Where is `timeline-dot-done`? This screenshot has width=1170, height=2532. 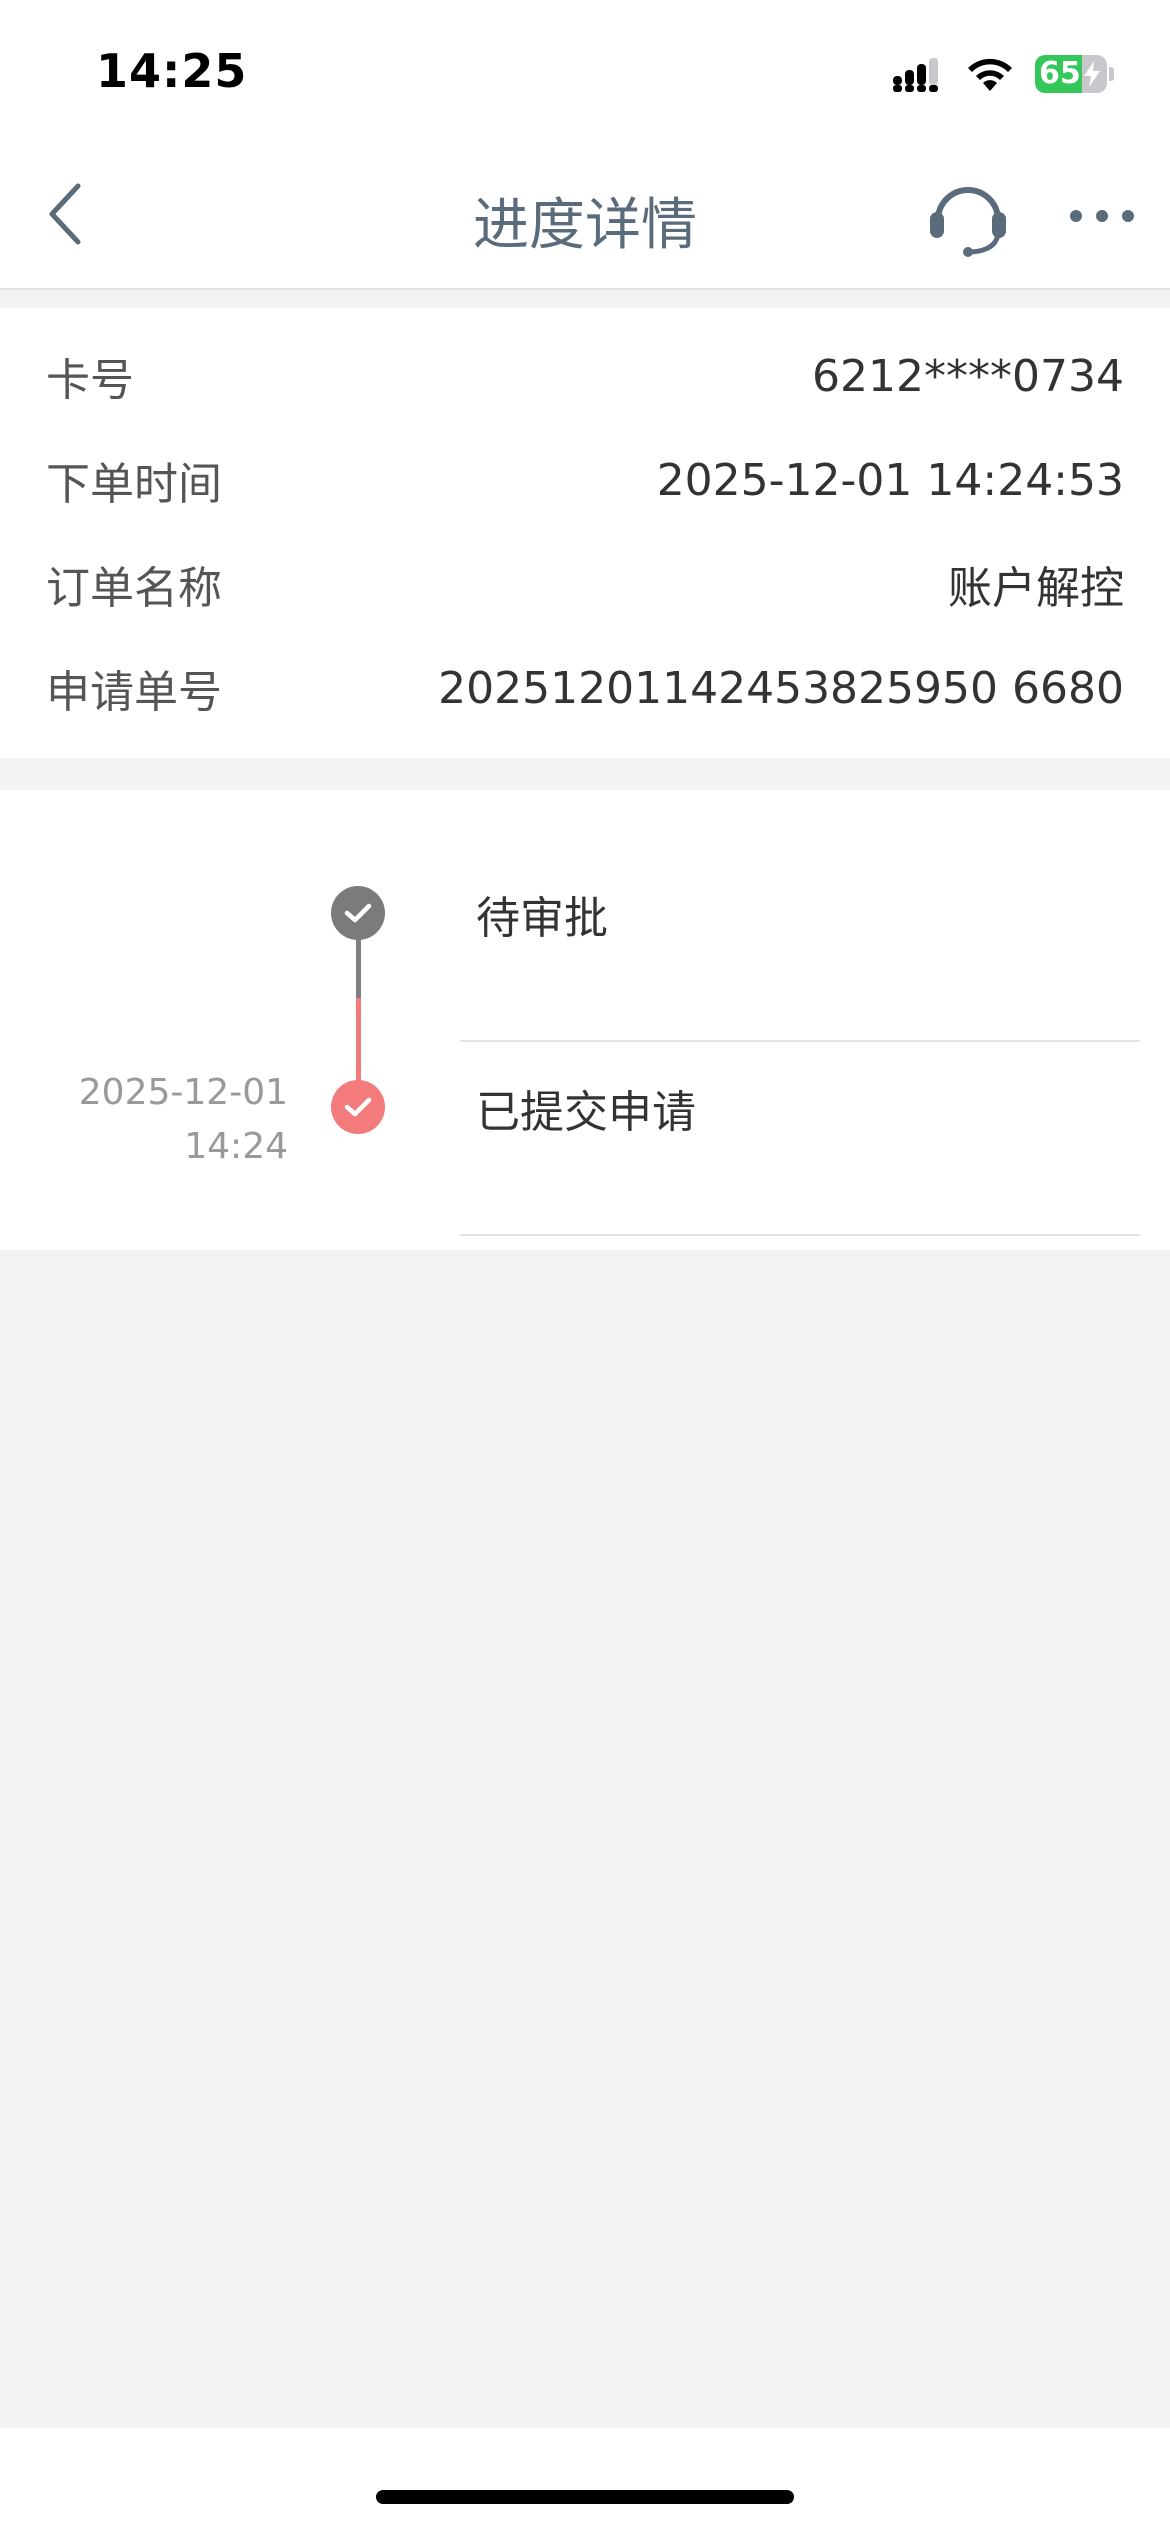 timeline-dot-done is located at coordinates (358, 1107).